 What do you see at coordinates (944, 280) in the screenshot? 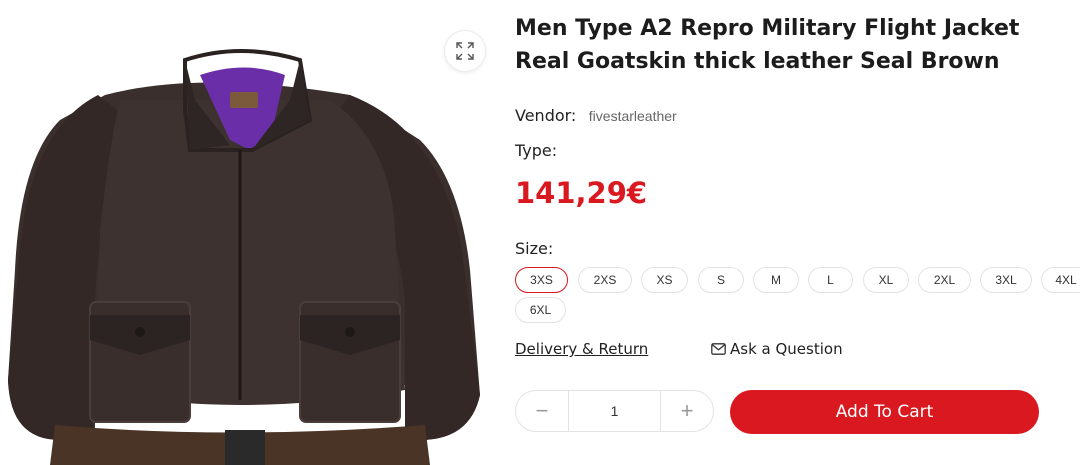
I see `size-option: 2XL` at bounding box center [944, 280].